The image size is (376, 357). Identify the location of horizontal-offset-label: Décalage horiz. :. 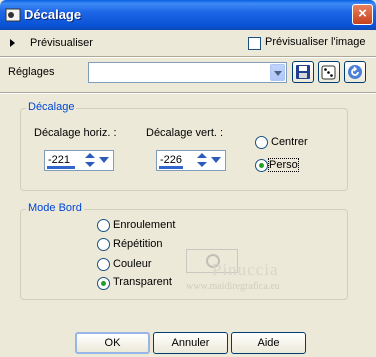
(75, 133).